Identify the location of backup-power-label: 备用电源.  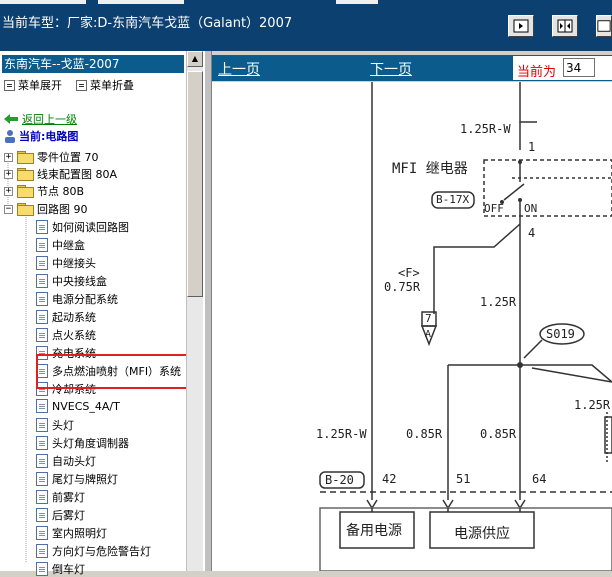
(374, 531).